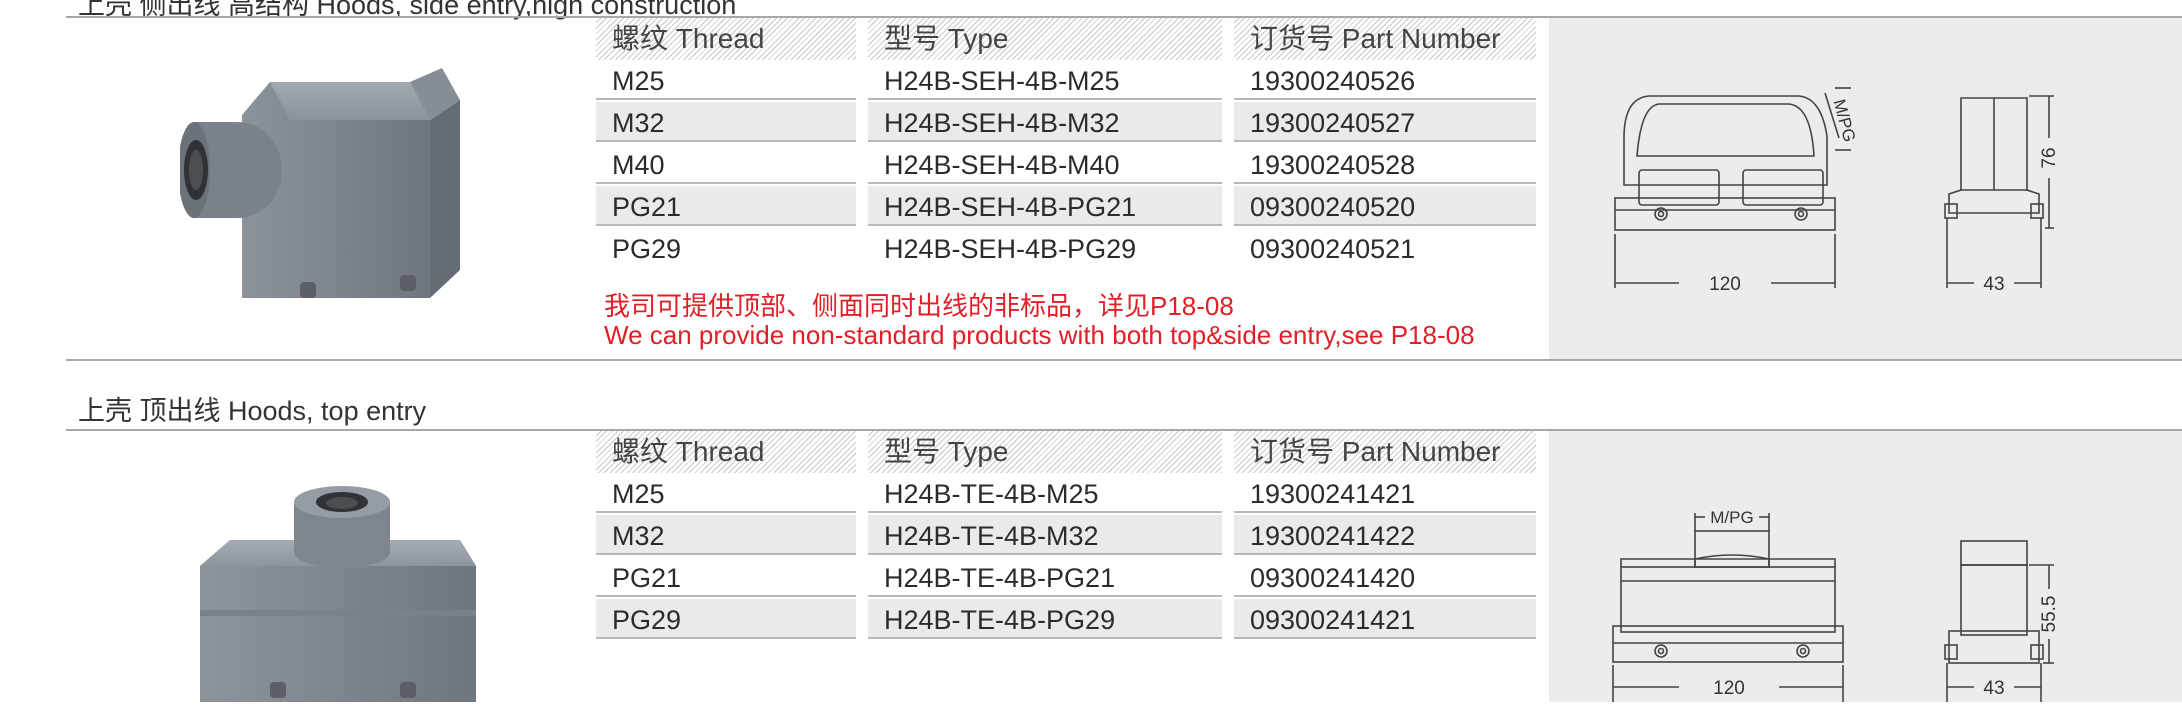  What do you see at coordinates (919, 306) in the screenshot?
I see `note-chinese: 我司可提供顶部、侧面同时出线的非标品，详见P18-08` at bounding box center [919, 306].